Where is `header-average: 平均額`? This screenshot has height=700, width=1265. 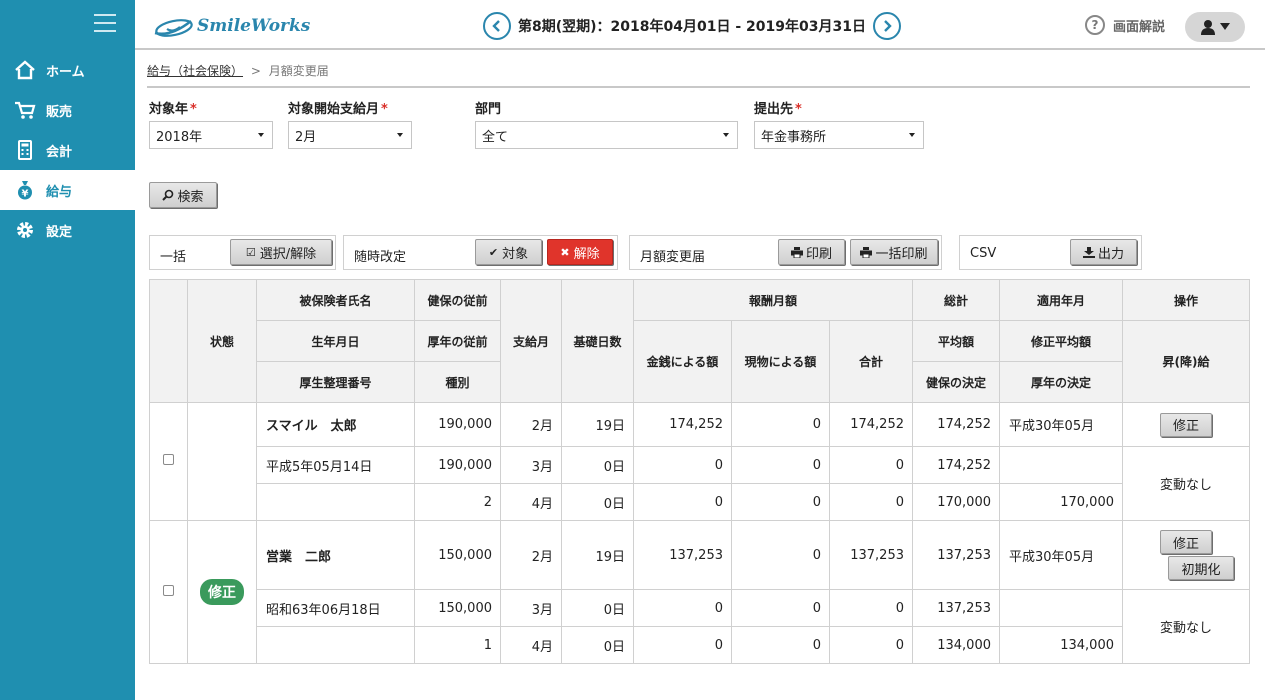
header-average: 平均額 is located at coordinates (956, 341).